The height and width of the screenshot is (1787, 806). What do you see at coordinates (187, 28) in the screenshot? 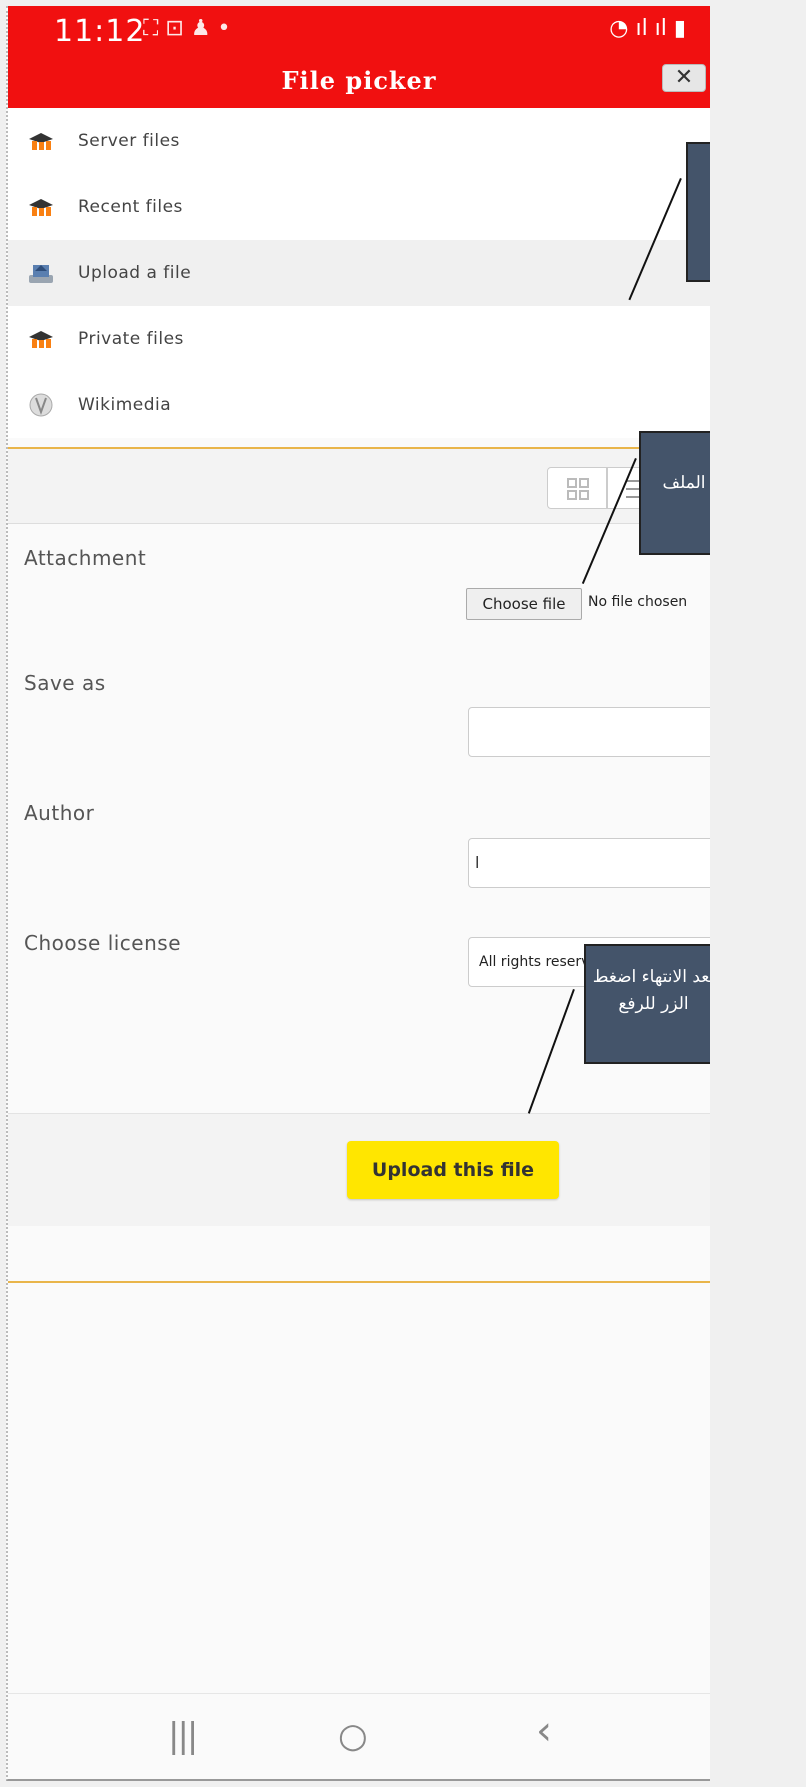
I see `notification-icons: ⛶ ⊡ ♟ •` at bounding box center [187, 28].